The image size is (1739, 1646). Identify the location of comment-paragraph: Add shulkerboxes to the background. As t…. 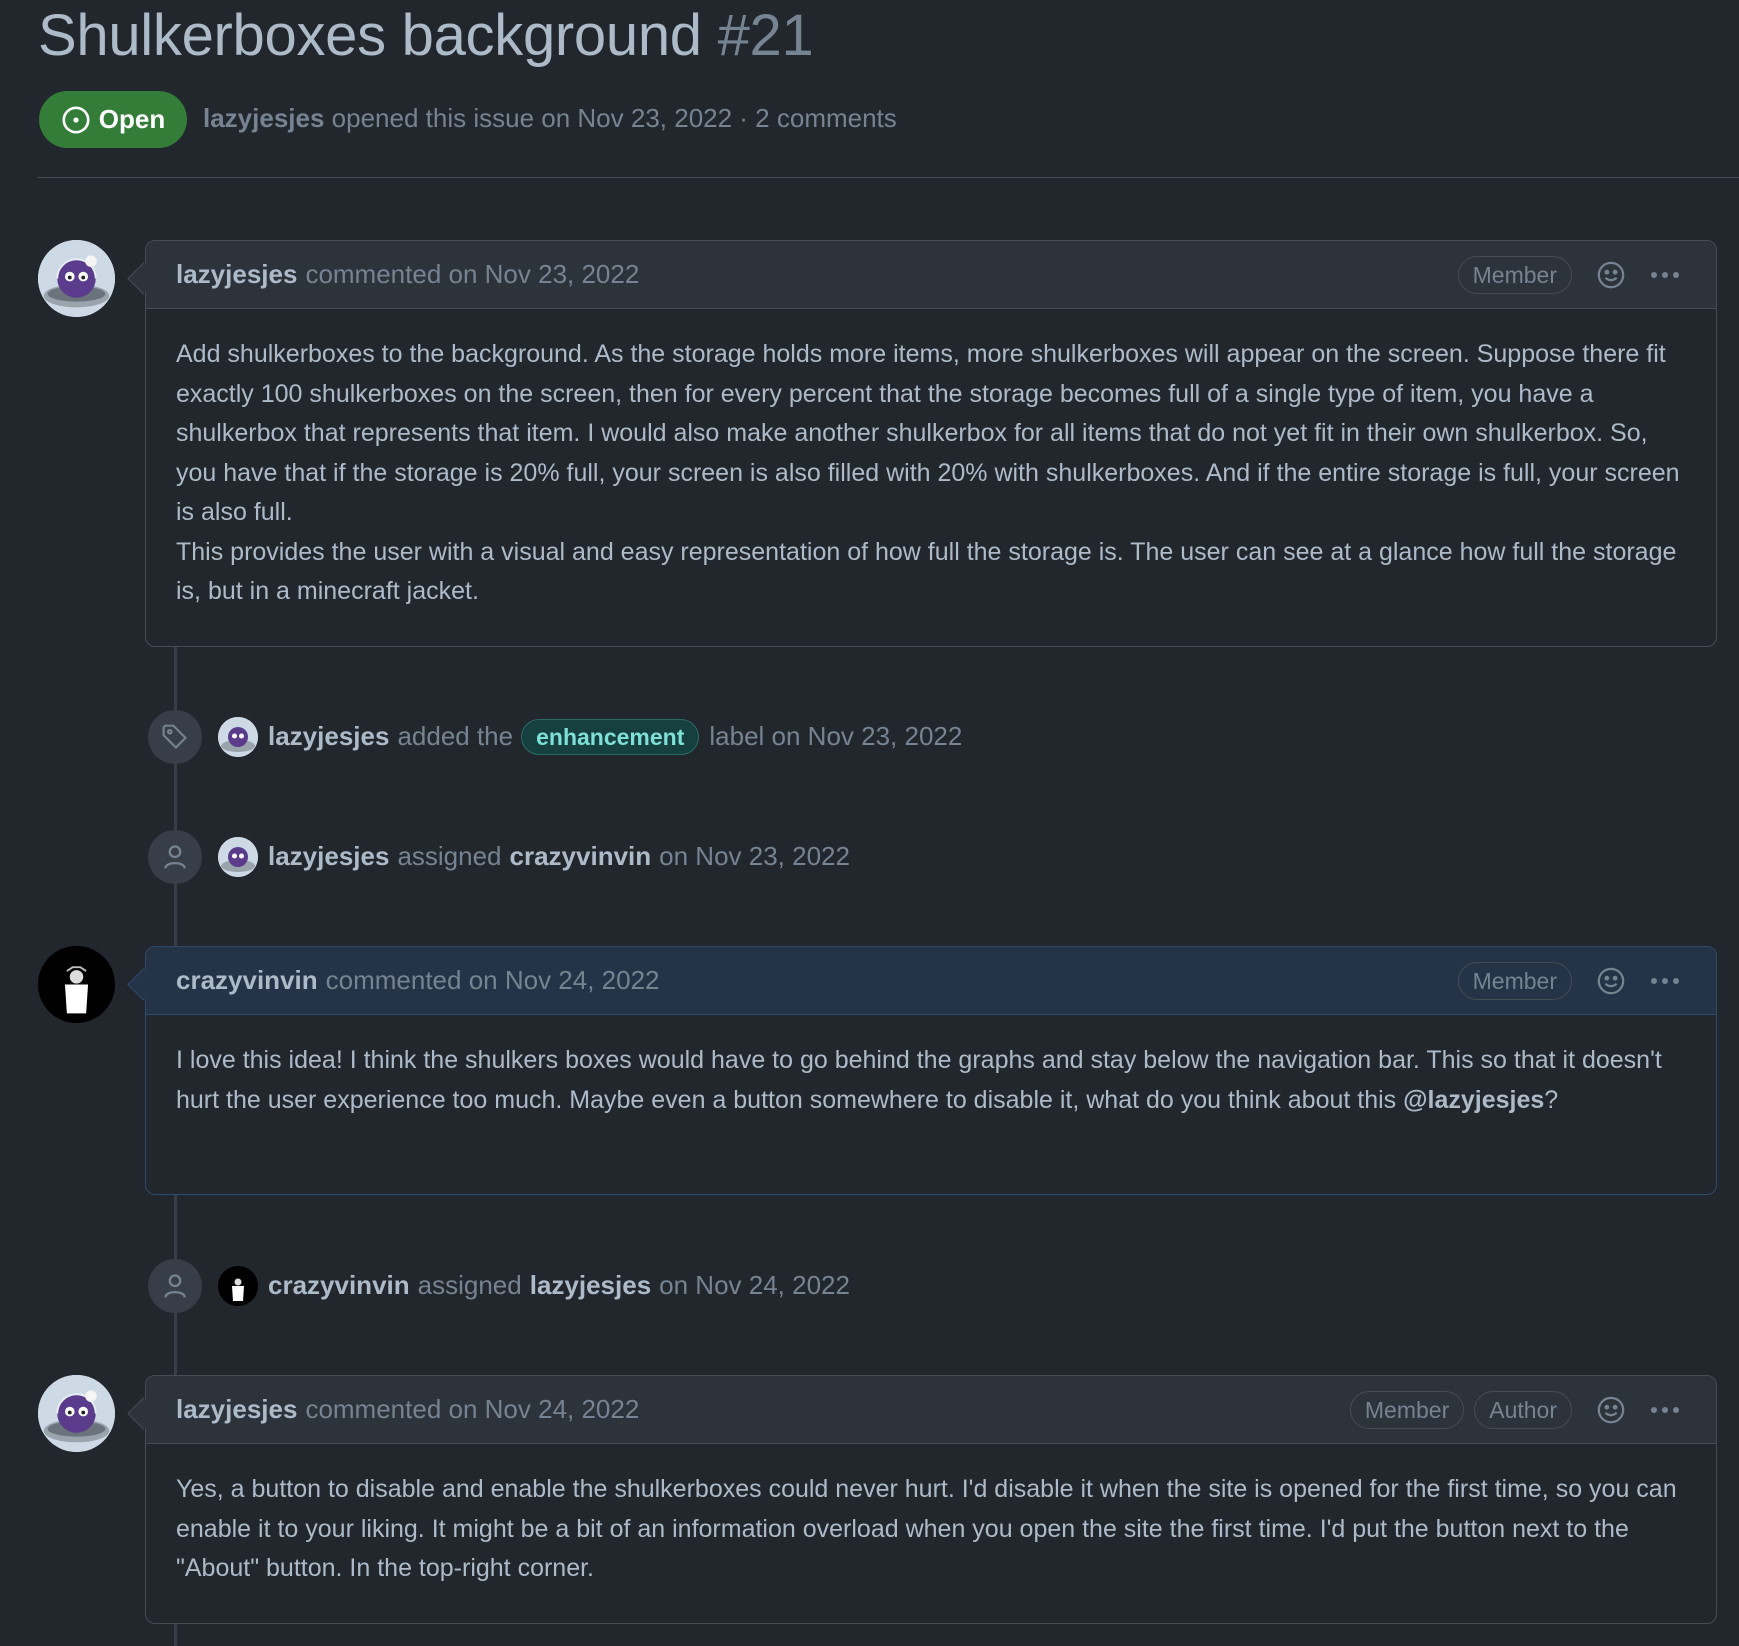
(928, 433).